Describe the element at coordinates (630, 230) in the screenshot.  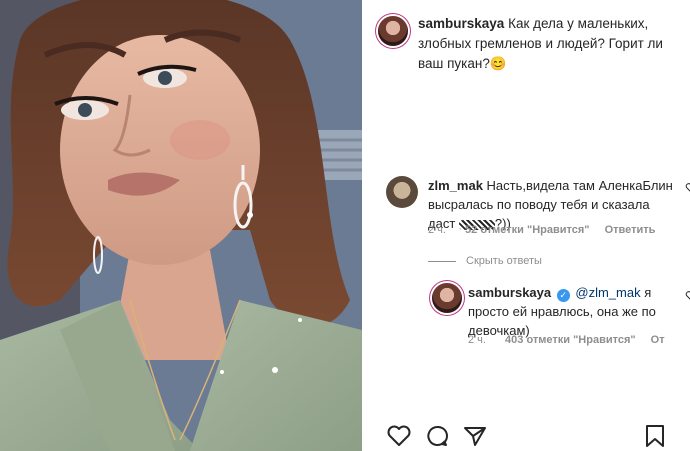
I see `comment-reply-button: Ответить` at that location.